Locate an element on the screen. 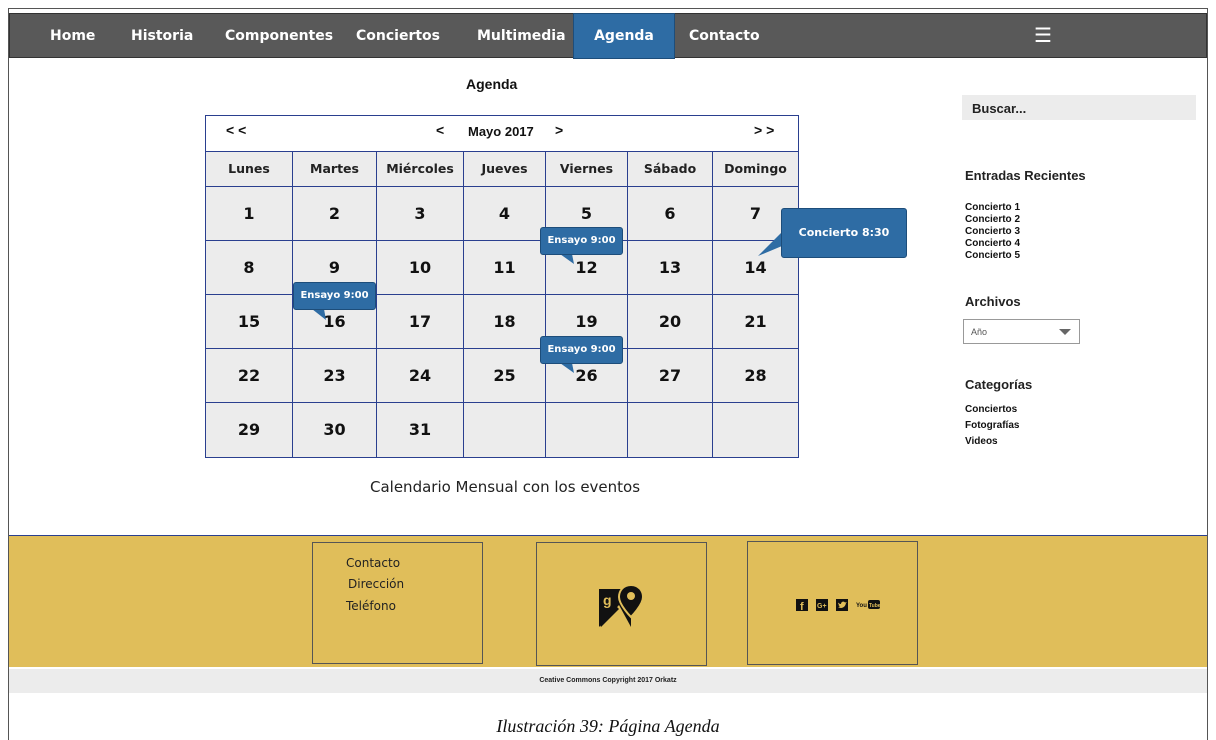  footer-map-box: g is located at coordinates (621, 604).